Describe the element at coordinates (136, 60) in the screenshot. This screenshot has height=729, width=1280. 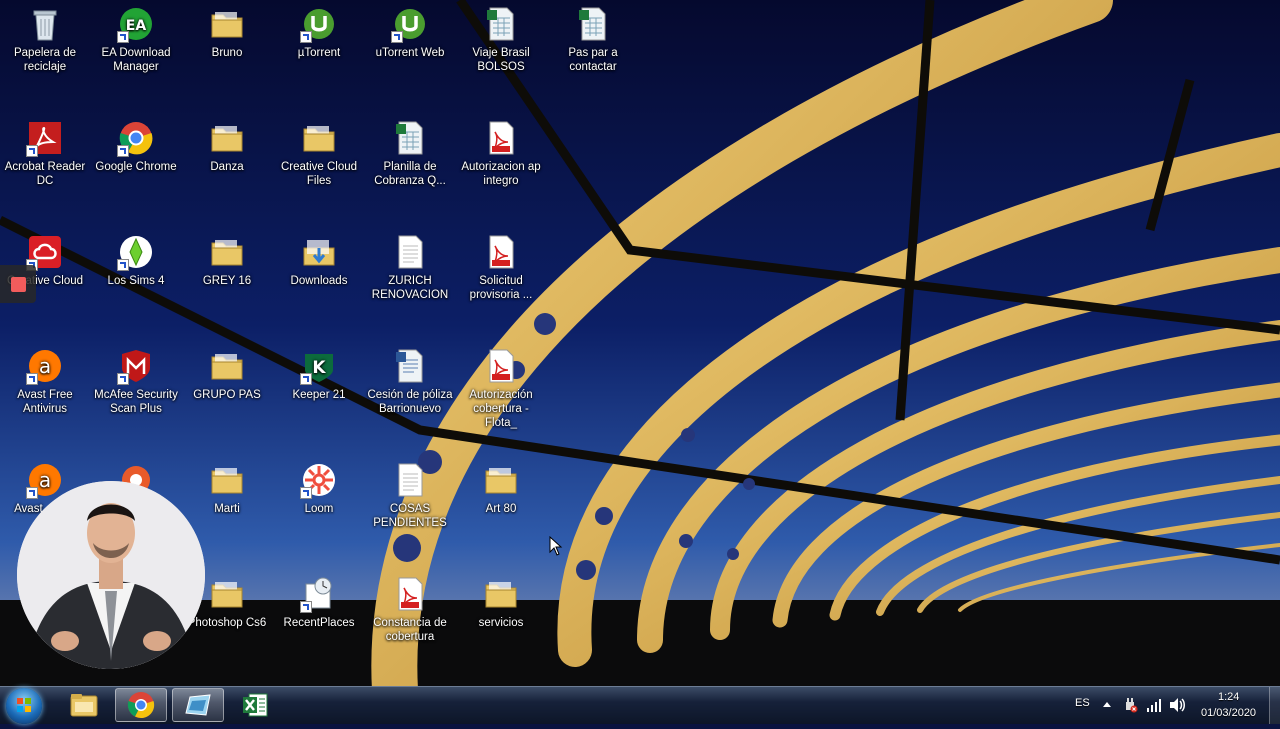
I see `desktop-icon-label: EA Download Manager` at that location.